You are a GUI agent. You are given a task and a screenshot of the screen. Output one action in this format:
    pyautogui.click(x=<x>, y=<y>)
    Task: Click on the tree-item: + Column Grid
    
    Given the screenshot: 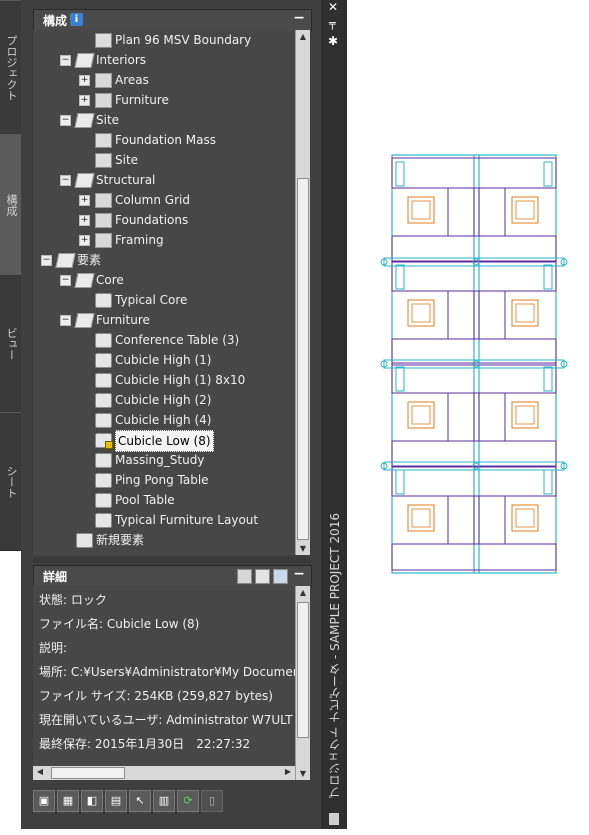 What is the action you would take?
    pyautogui.click(x=164, y=200)
    